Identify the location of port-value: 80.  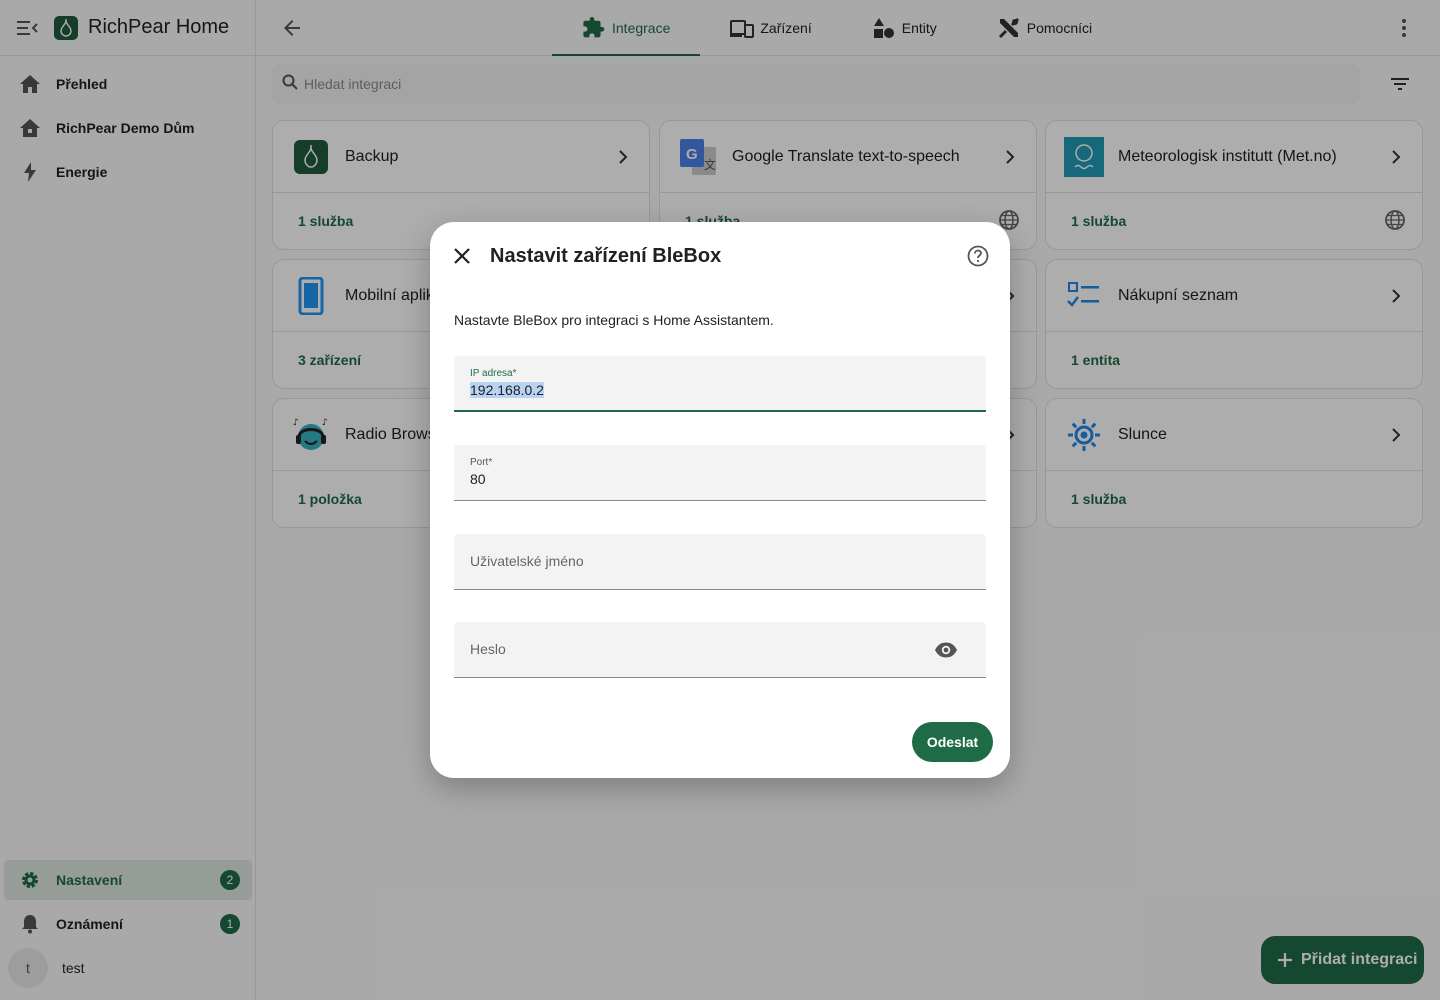
(478, 479).